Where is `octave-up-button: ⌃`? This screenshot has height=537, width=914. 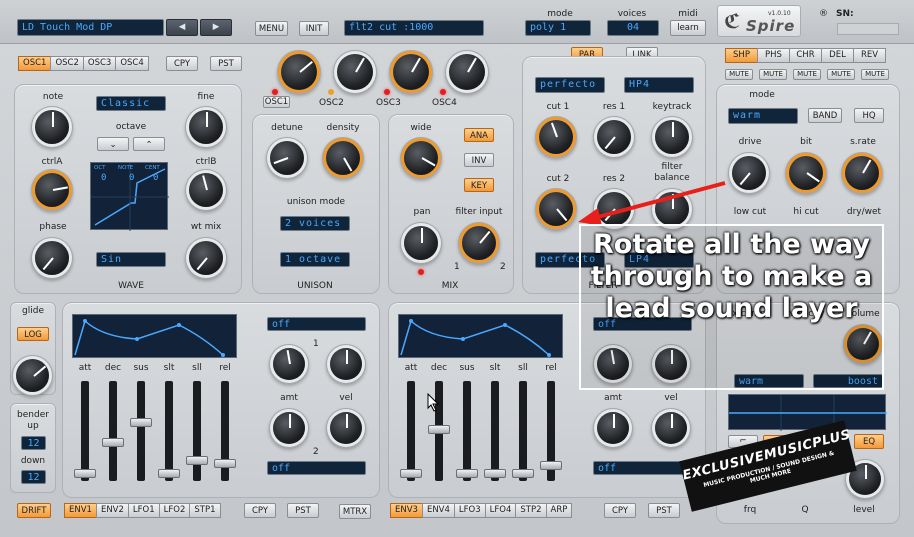
octave-up-button: ⌃ is located at coordinates (149, 144).